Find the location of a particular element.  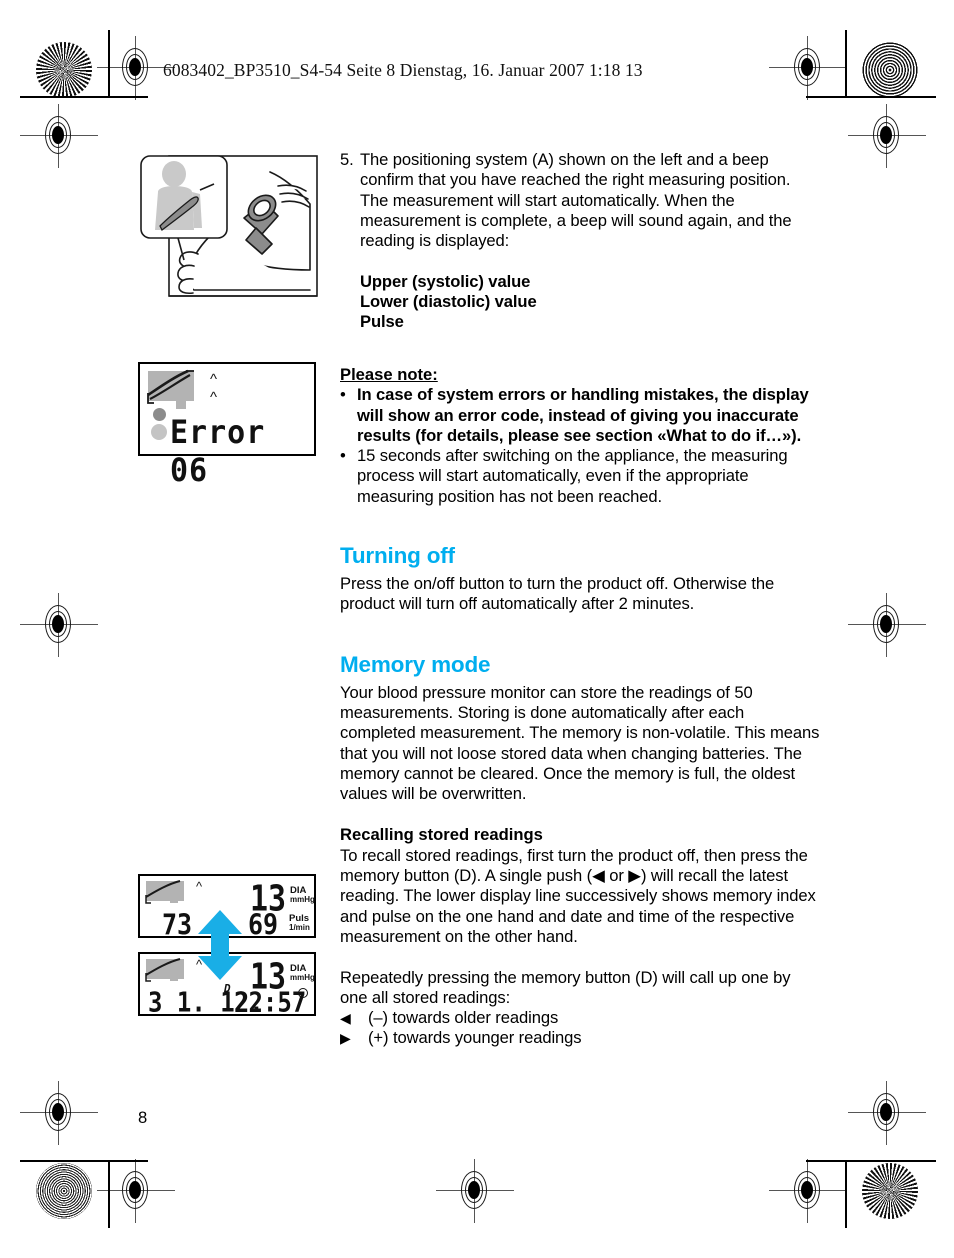

lcd-memory-top-unit-mmhg: mmHg is located at coordinates (302, 899).